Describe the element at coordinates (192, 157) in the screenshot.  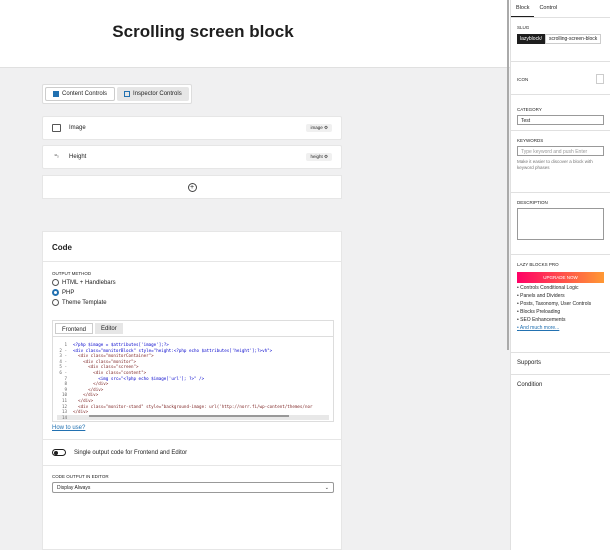
I see `control-height: ¹²₃ Height height ⚙` at that location.